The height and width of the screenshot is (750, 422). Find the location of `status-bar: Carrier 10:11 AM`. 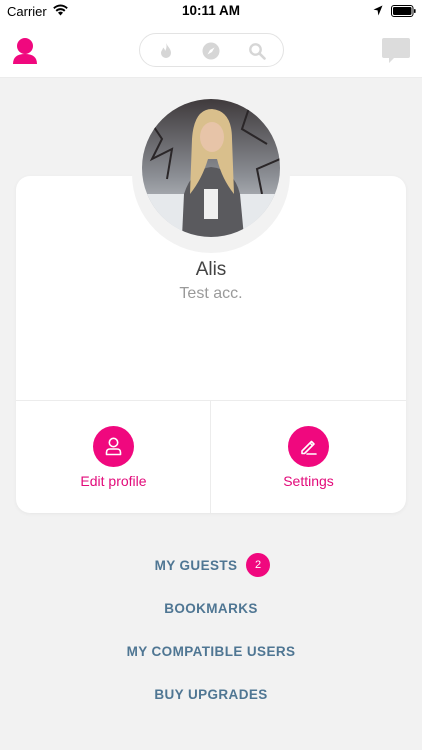

status-bar: Carrier 10:11 AM is located at coordinates (211, 11).